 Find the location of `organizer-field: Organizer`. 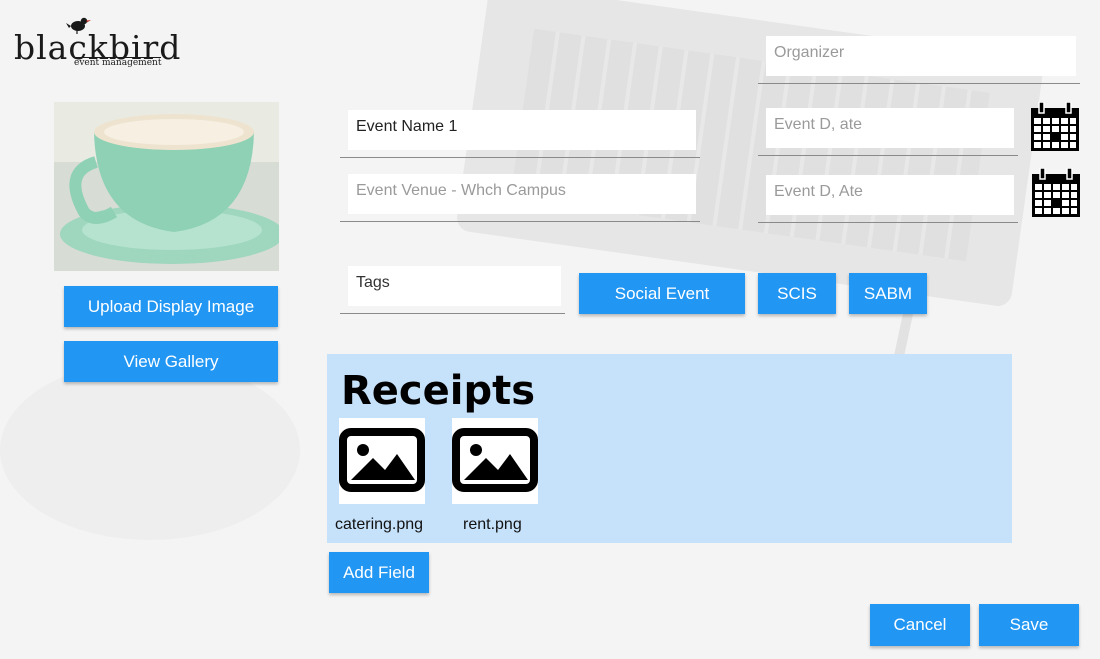

organizer-field: Organizer is located at coordinates (919, 60).